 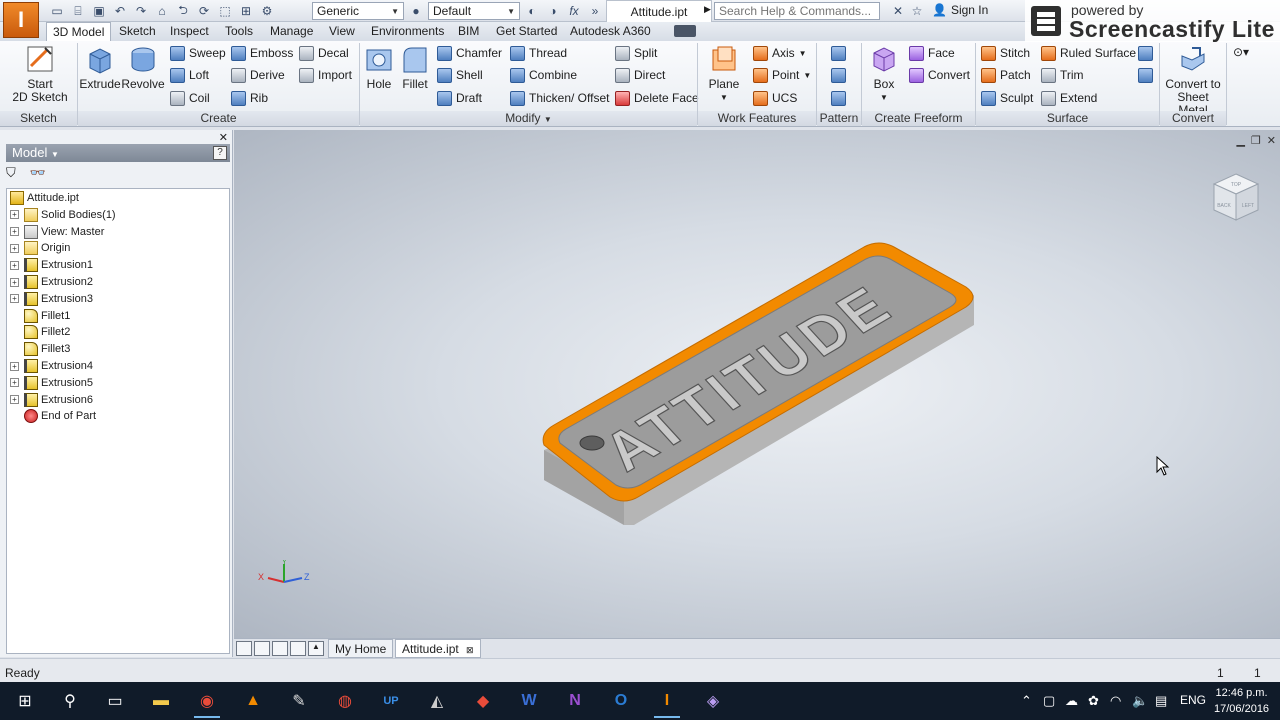 What do you see at coordinates (40, 349) in the screenshot?
I see `tree-item: Fillet3` at bounding box center [40, 349].